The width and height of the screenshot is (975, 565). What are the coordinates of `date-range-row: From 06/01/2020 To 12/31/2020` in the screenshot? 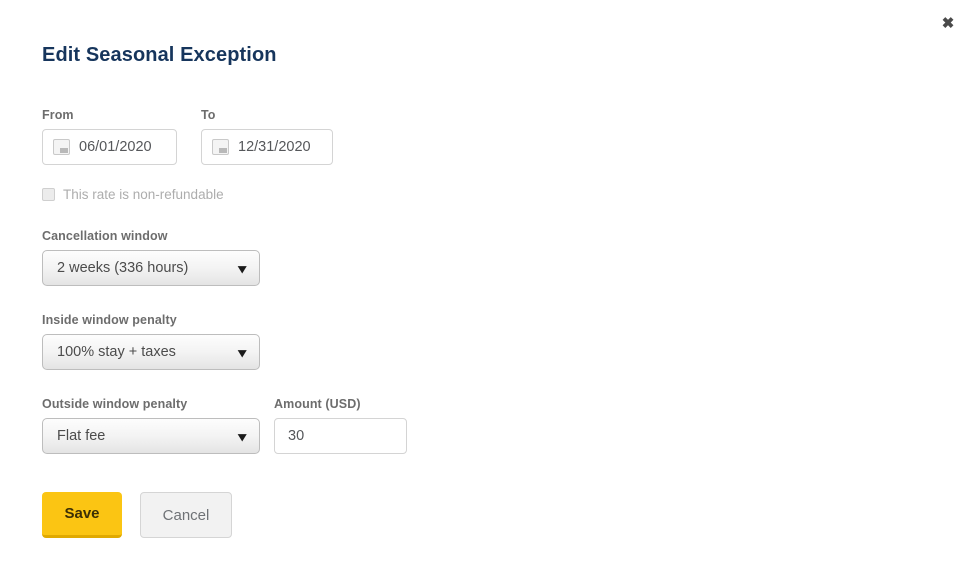 It's located at (252, 136).